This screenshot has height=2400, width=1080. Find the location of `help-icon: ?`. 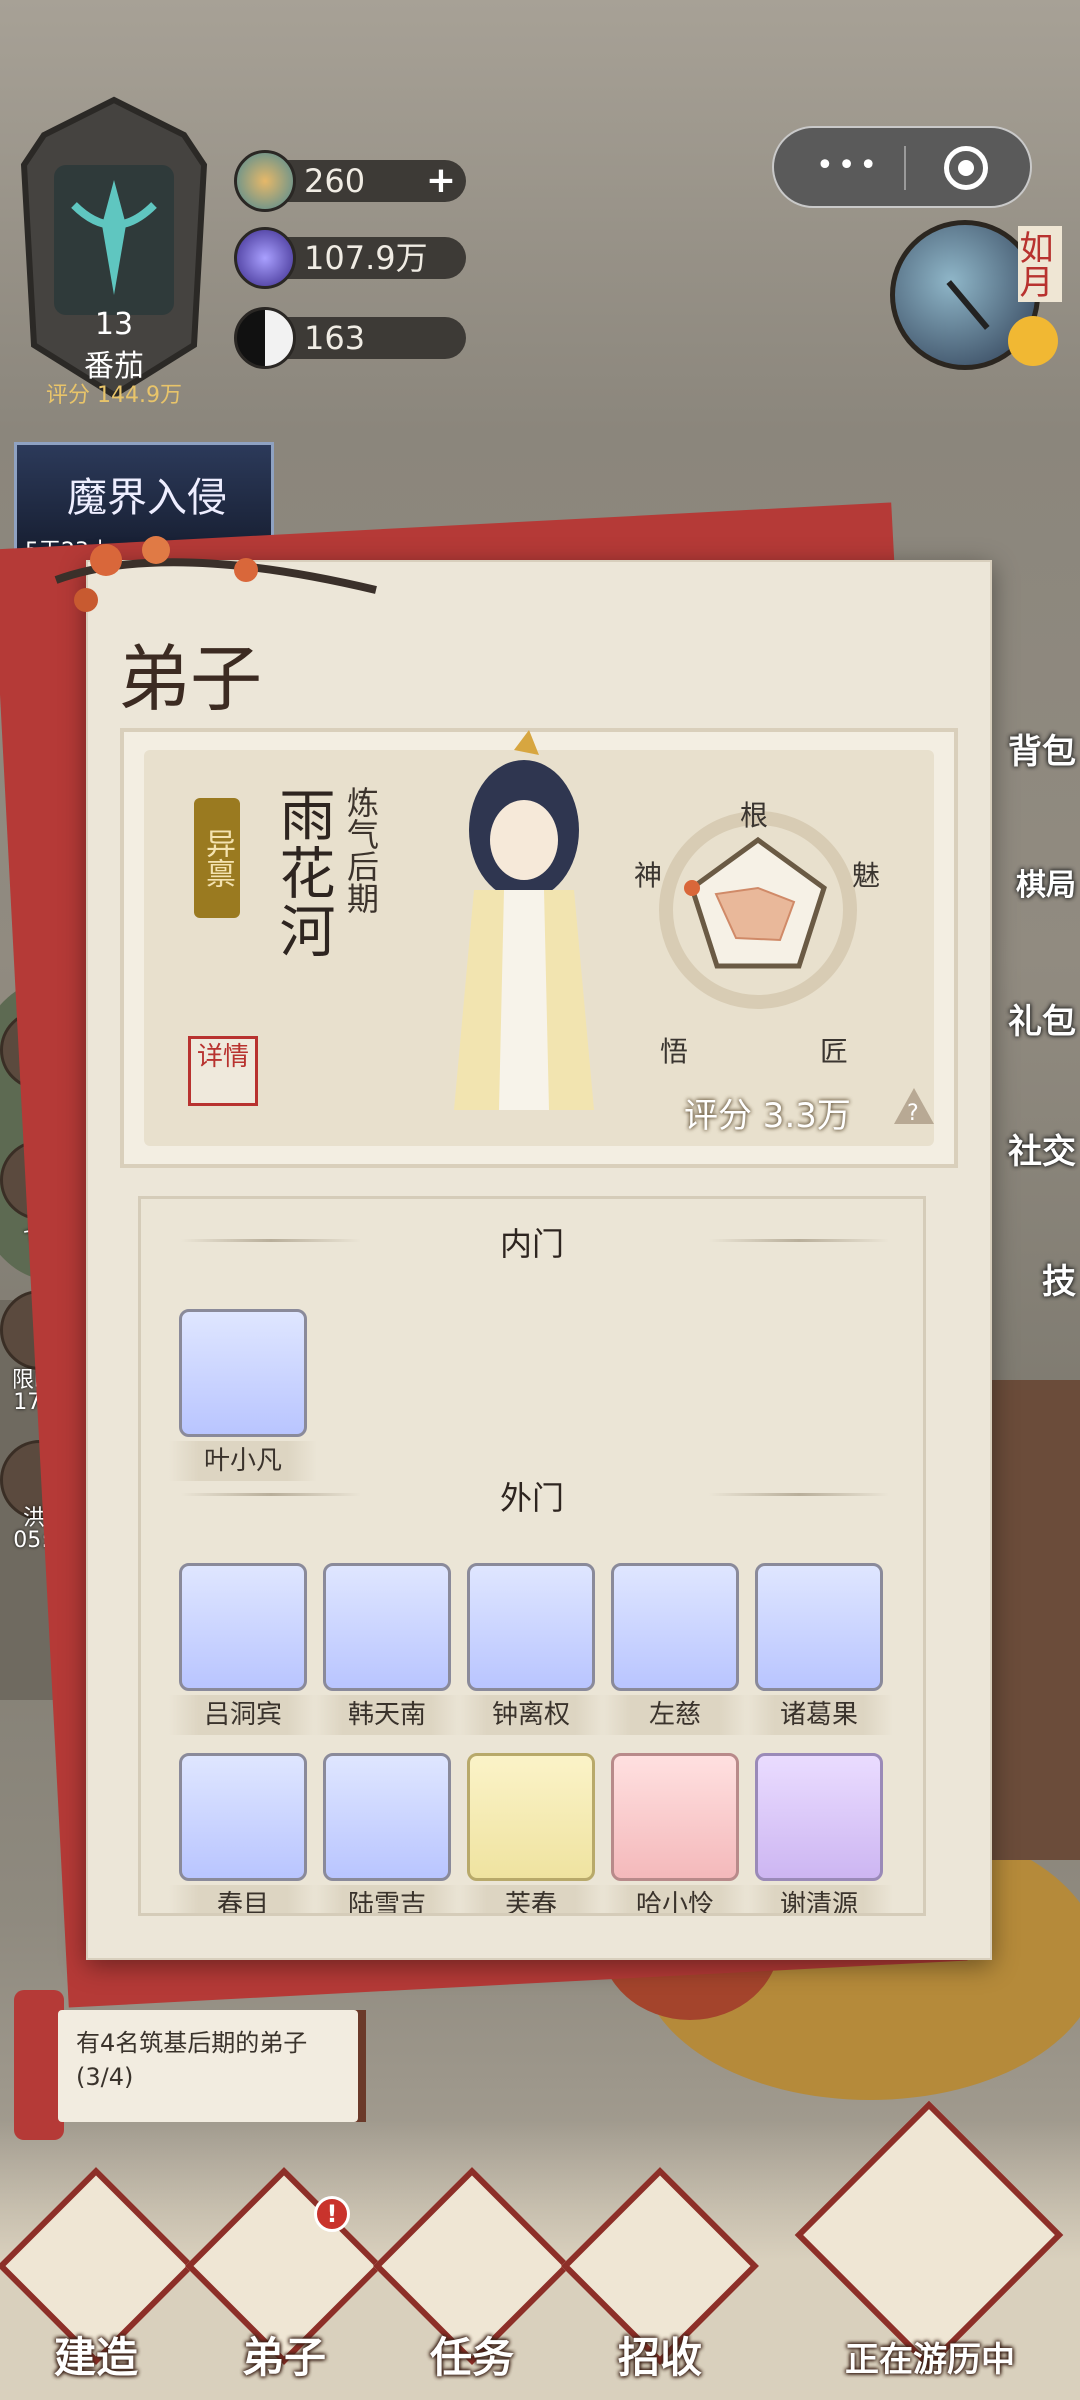

help-icon: ? is located at coordinates (914, 1106).